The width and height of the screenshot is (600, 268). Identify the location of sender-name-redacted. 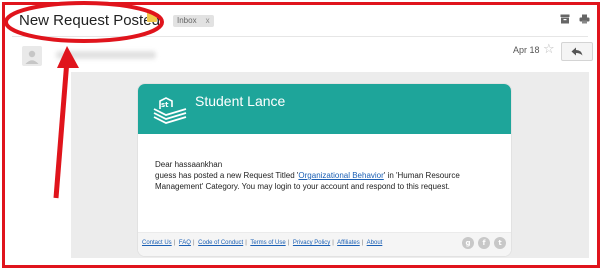
(106, 55).